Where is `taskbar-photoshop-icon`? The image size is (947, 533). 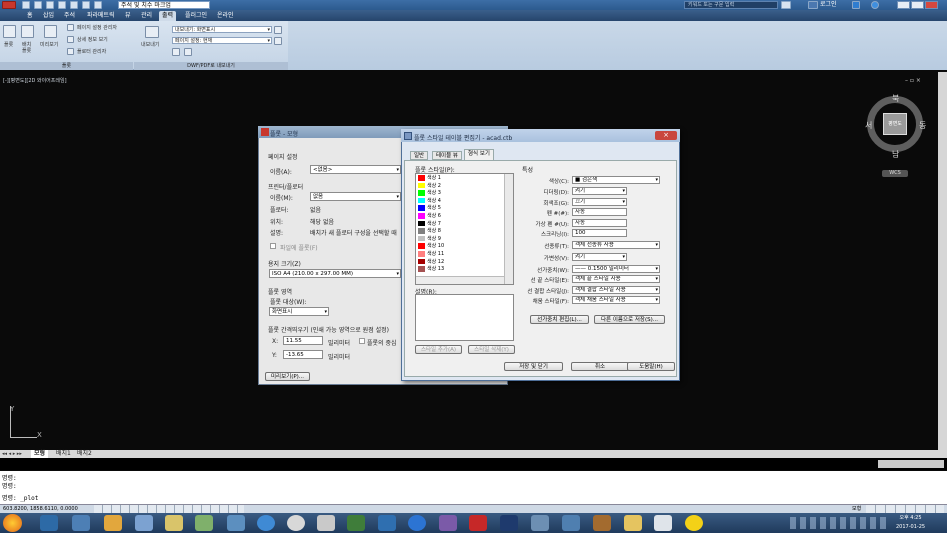 taskbar-photoshop-icon is located at coordinates (509, 523).